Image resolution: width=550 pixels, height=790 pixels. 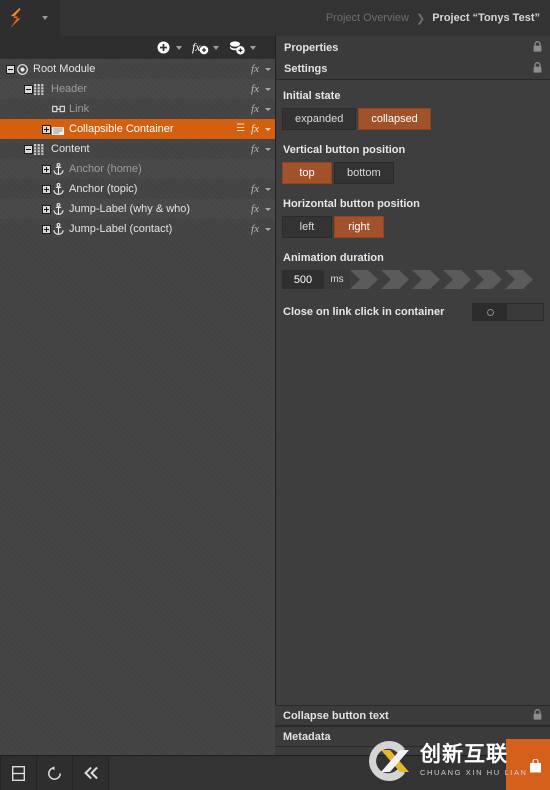 What do you see at coordinates (103, 189) in the screenshot?
I see `tree-row-label: Anchor (topic)` at bounding box center [103, 189].